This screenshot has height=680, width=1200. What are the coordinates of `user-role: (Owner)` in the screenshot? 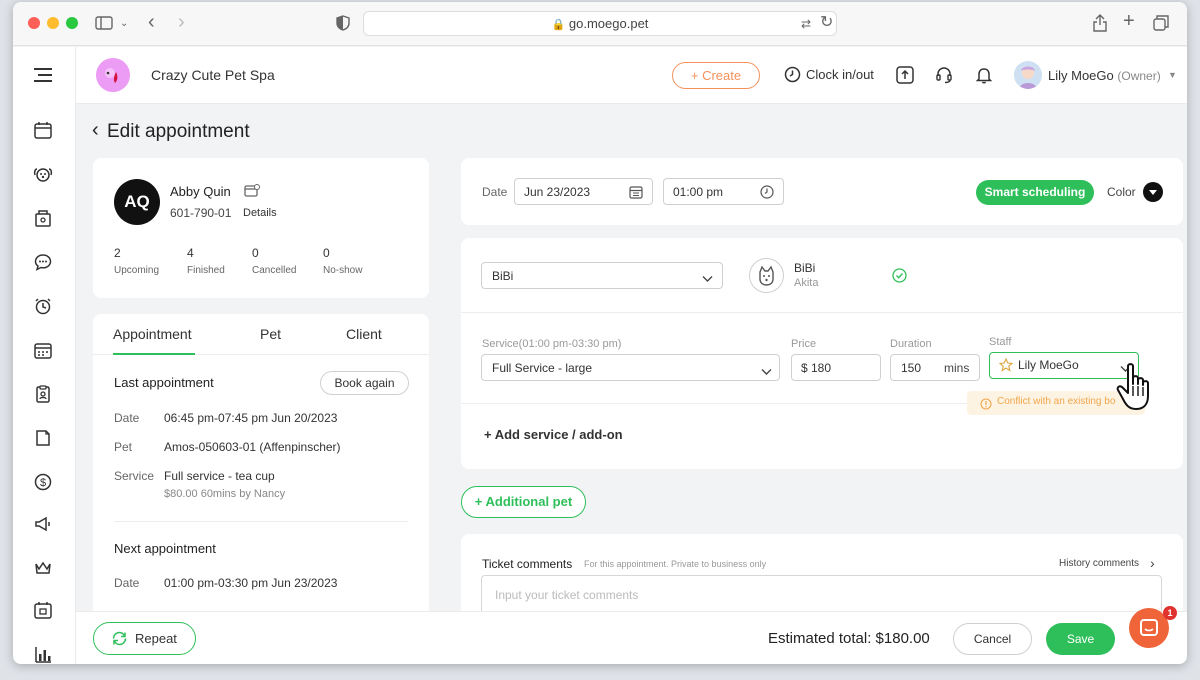 It's located at (1139, 76).